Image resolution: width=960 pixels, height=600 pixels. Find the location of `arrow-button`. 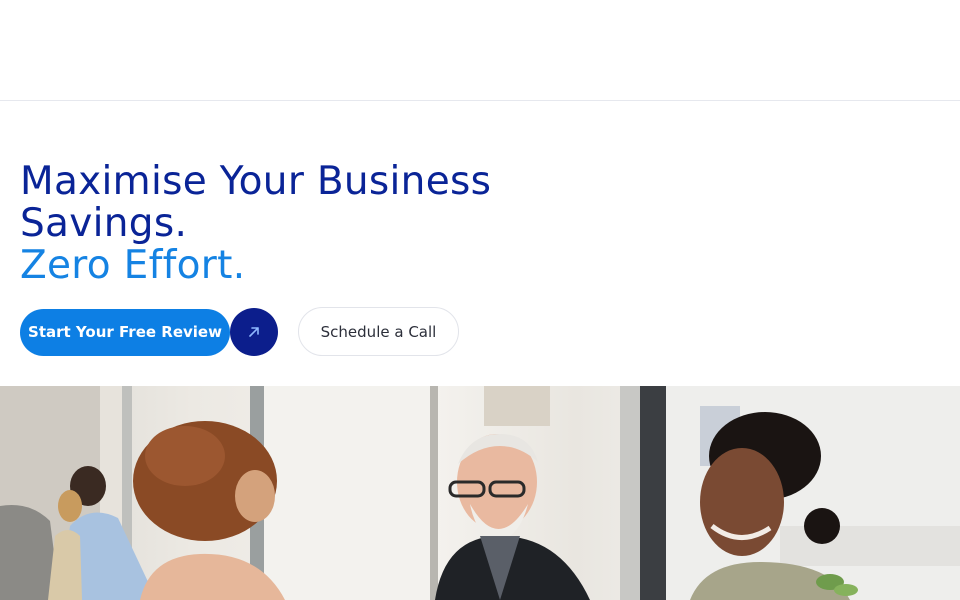

arrow-button is located at coordinates (254, 332).